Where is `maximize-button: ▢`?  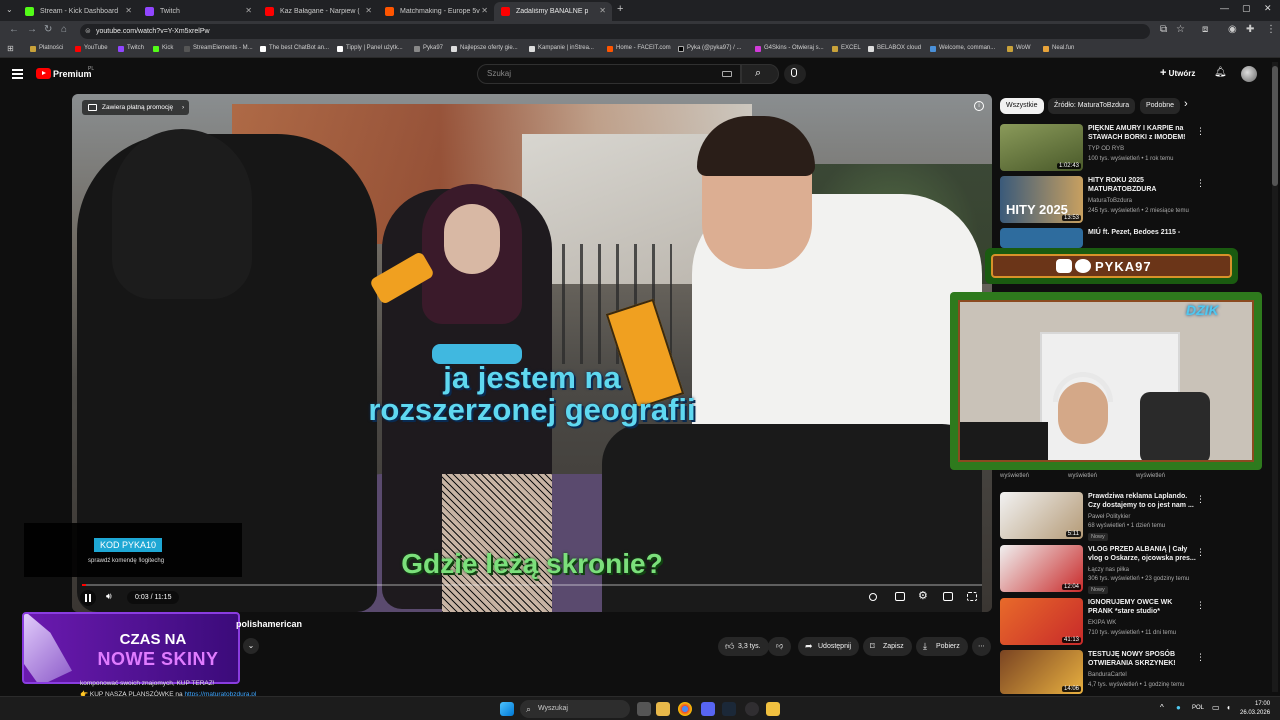 maximize-button: ▢ is located at coordinates (1246, 8).